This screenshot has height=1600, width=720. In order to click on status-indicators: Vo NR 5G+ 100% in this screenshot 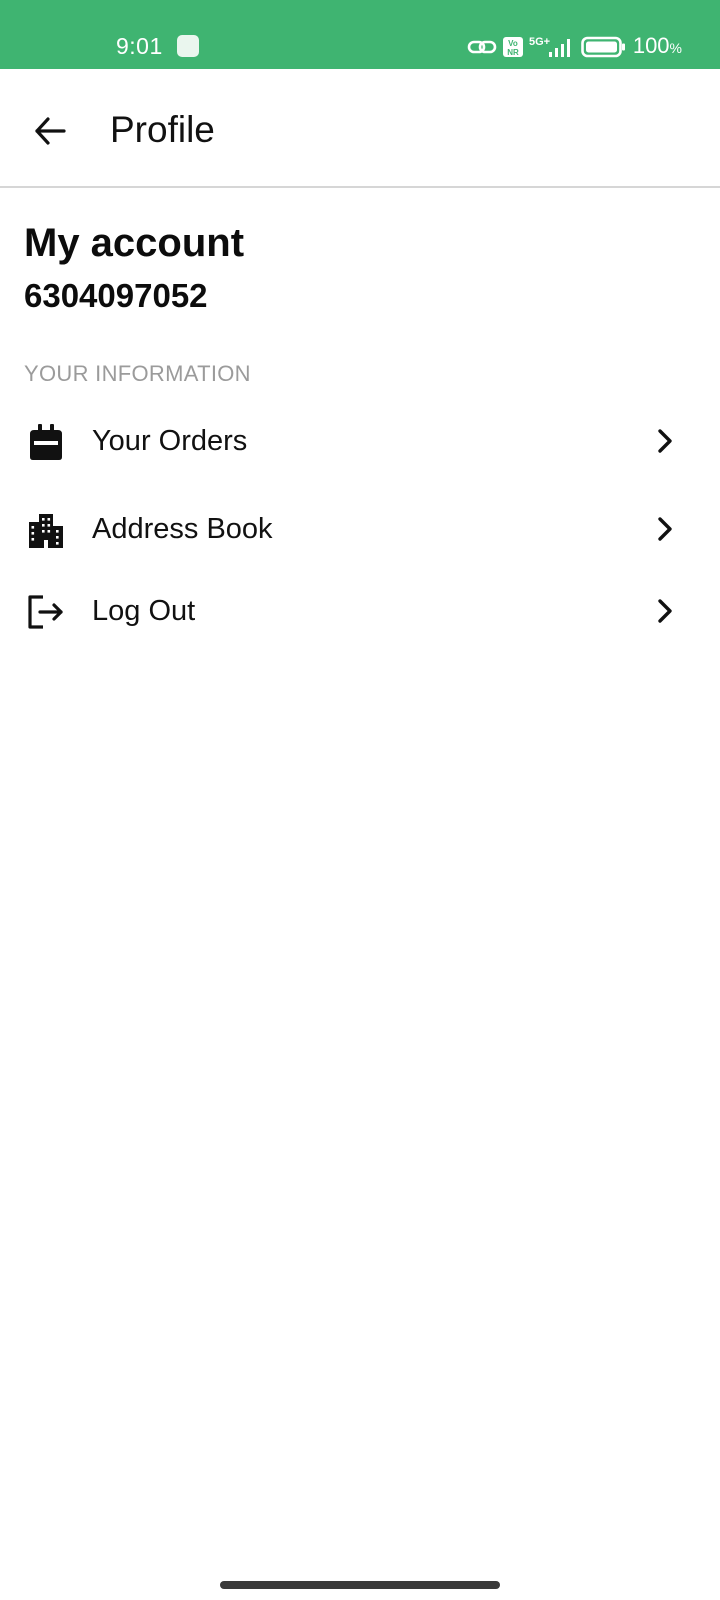, I will do `click(574, 46)`.